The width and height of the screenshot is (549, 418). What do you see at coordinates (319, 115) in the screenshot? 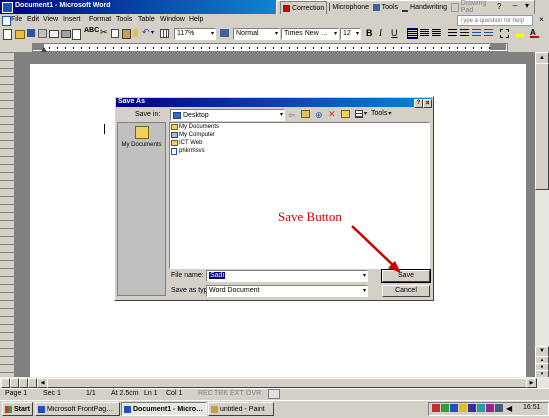
I see `search-web-icon: ⊕` at bounding box center [319, 115].